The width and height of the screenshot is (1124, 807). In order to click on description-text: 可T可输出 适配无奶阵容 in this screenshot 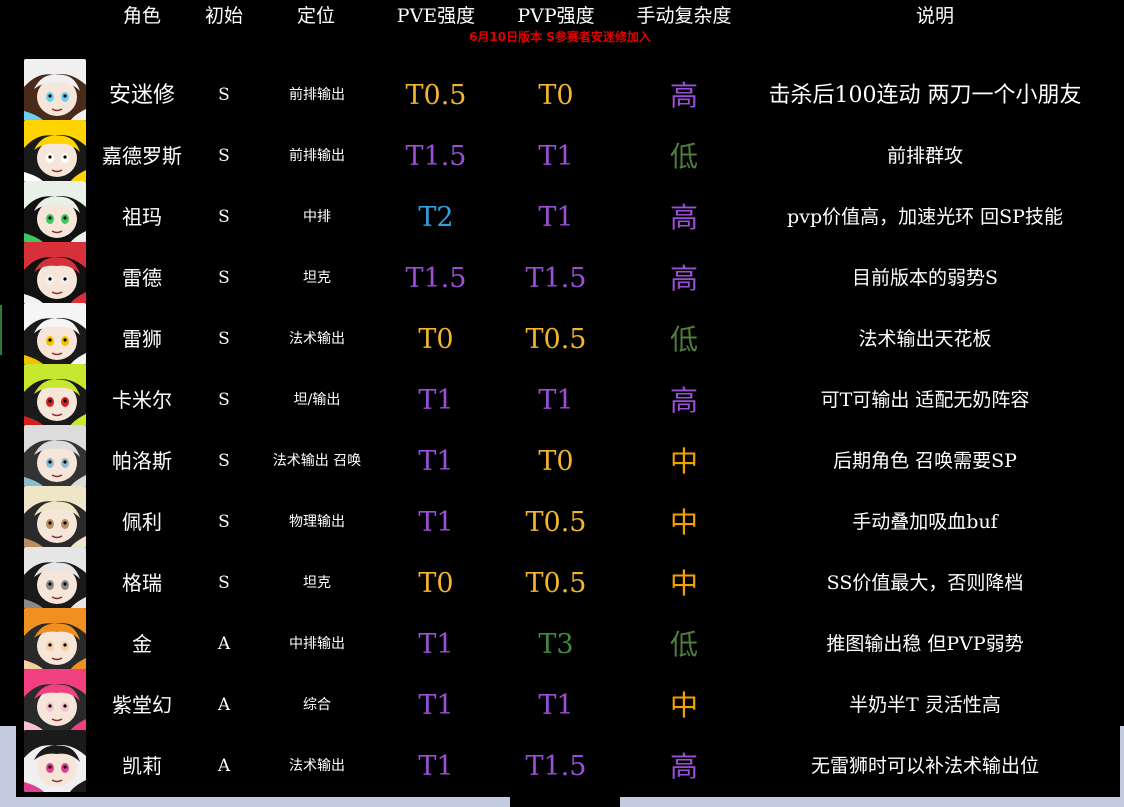, I will do `click(925, 400)`.